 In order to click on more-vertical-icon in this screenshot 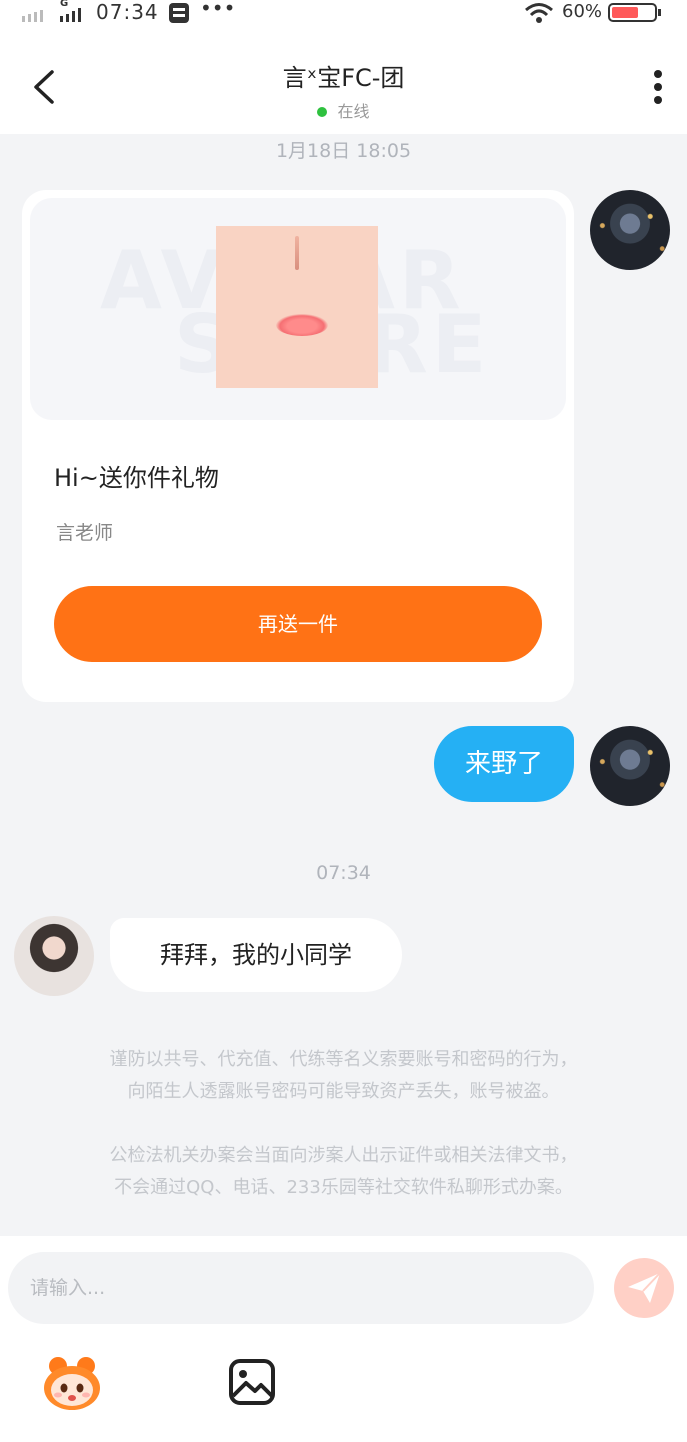, I will do `click(658, 88)`.